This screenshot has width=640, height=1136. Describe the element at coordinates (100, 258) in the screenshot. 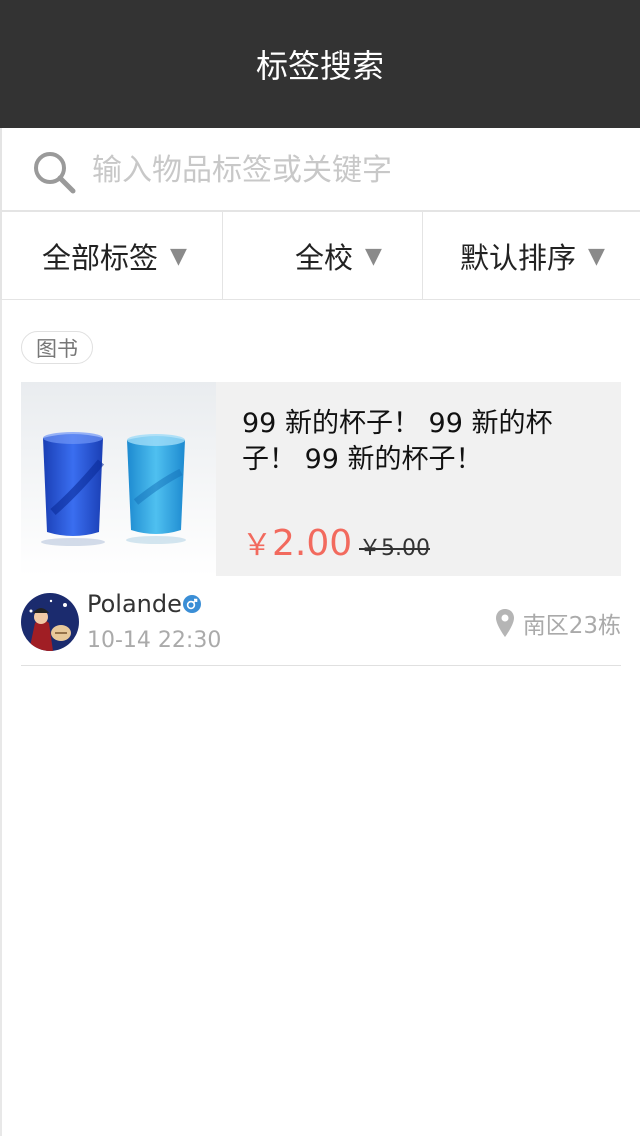

I see `filter-tags-label: 全部标签` at that location.